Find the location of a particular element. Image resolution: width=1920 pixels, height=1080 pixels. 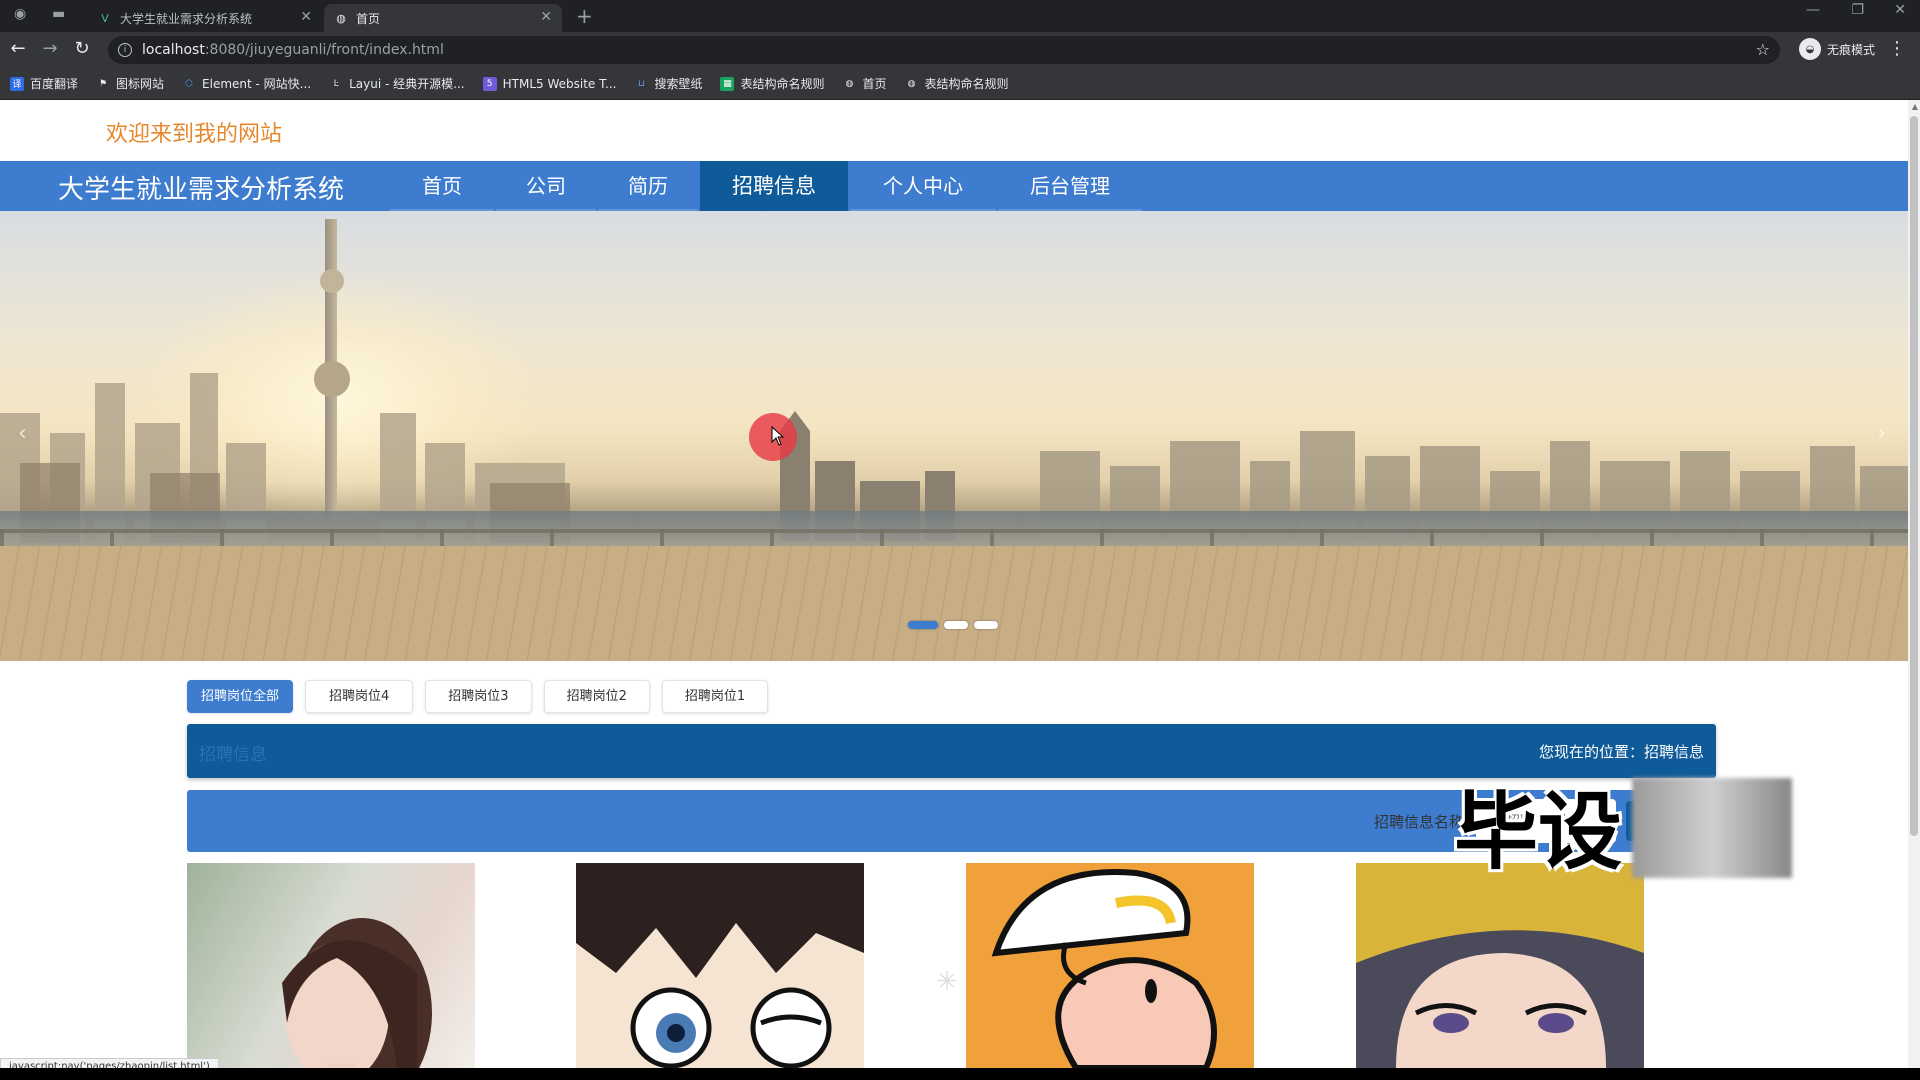

cartoon-character-image is located at coordinates (1110, 965).